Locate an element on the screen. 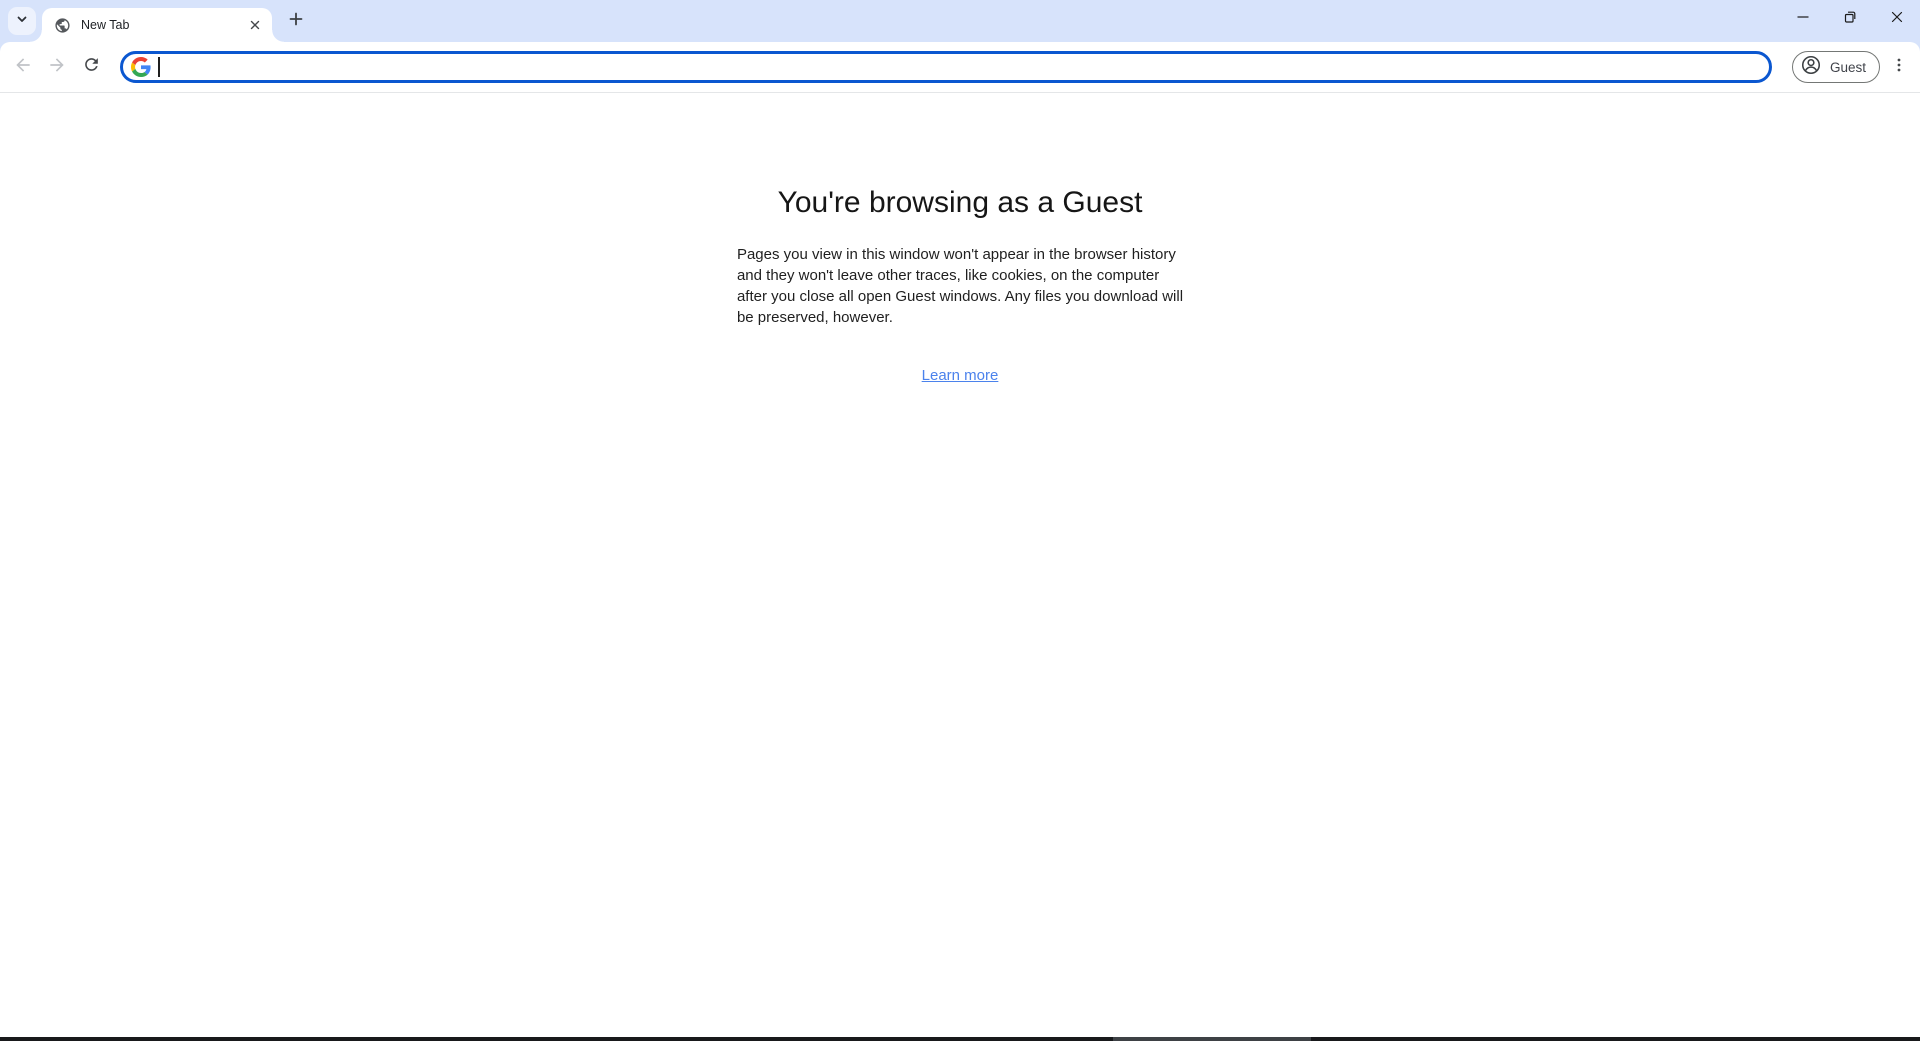  plus-icon is located at coordinates (296, 21).